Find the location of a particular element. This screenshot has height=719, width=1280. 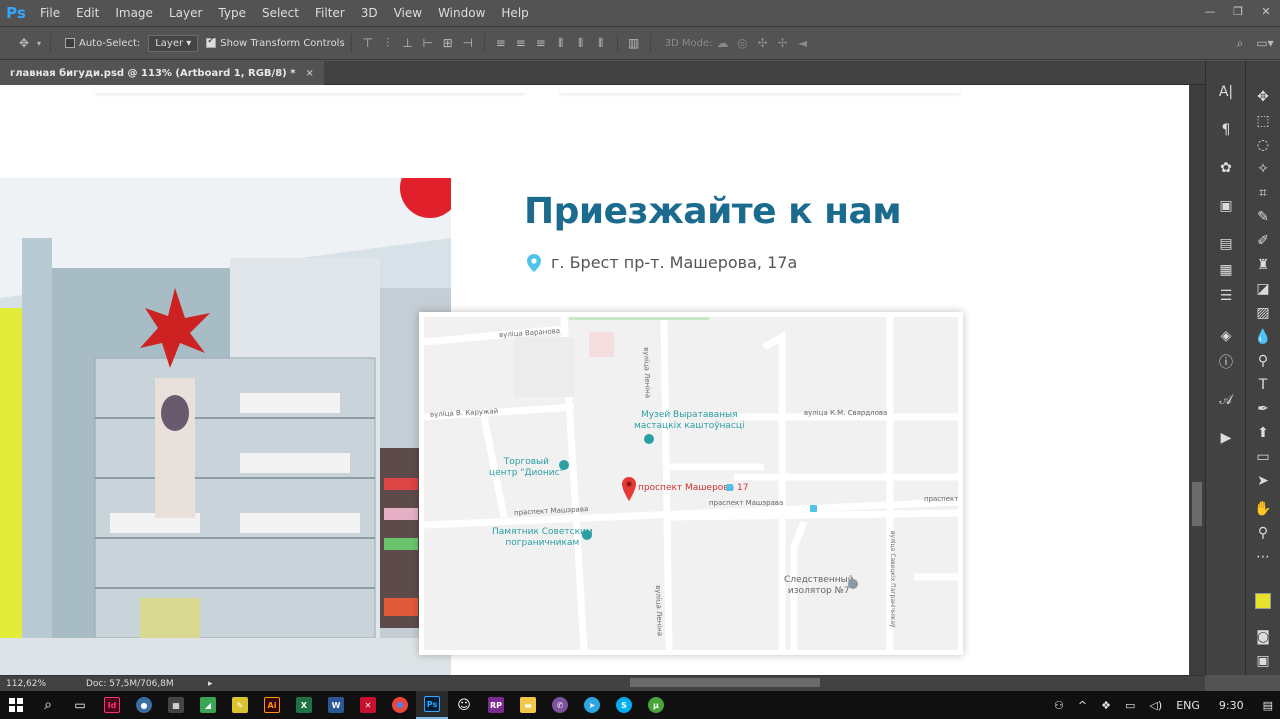

notifications-icon: ▤ is located at coordinates (1268, 705).